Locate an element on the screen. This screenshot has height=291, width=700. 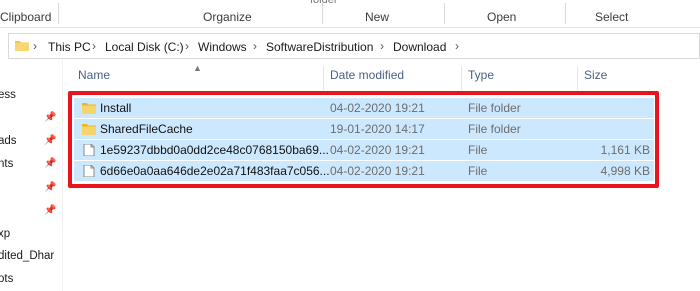
ribbon-group-clipboard: Clipboard is located at coordinates (26, 17).